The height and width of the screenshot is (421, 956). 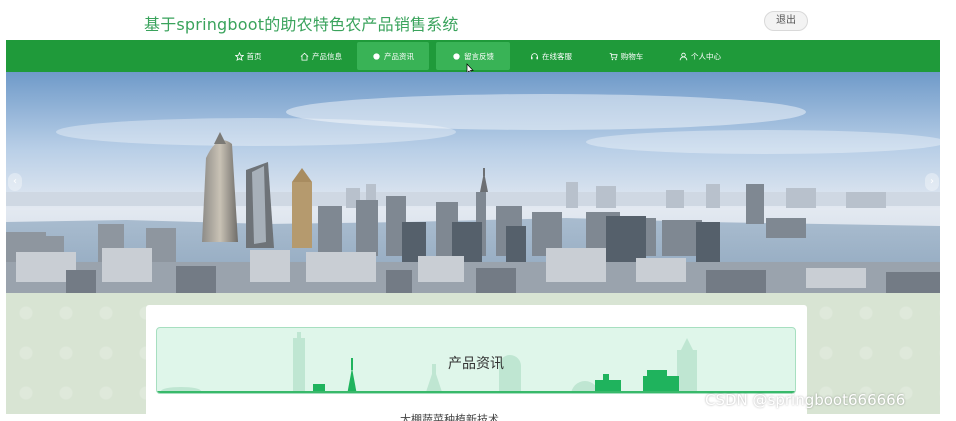 What do you see at coordinates (534, 56) in the screenshot?
I see `headset-icon` at bounding box center [534, 56].